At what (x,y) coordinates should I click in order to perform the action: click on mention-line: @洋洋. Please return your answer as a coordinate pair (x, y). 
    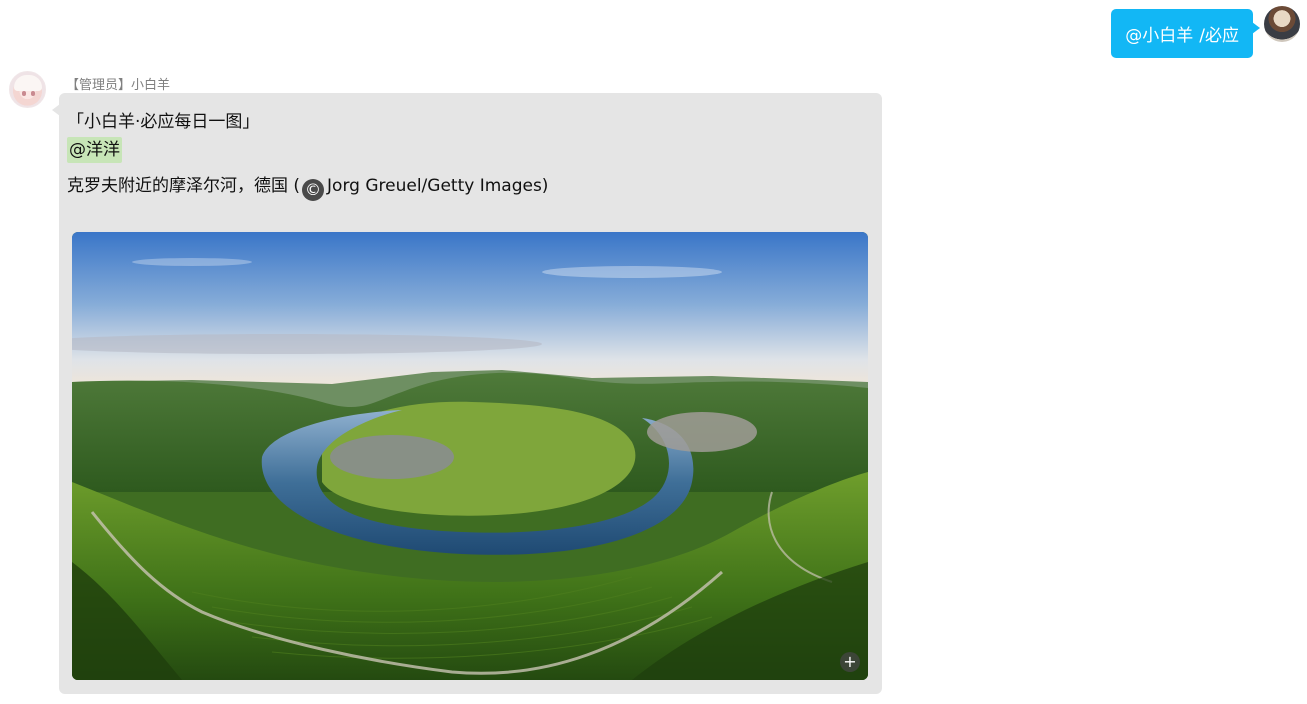
    Looking at the image, I should click on (94, 149).